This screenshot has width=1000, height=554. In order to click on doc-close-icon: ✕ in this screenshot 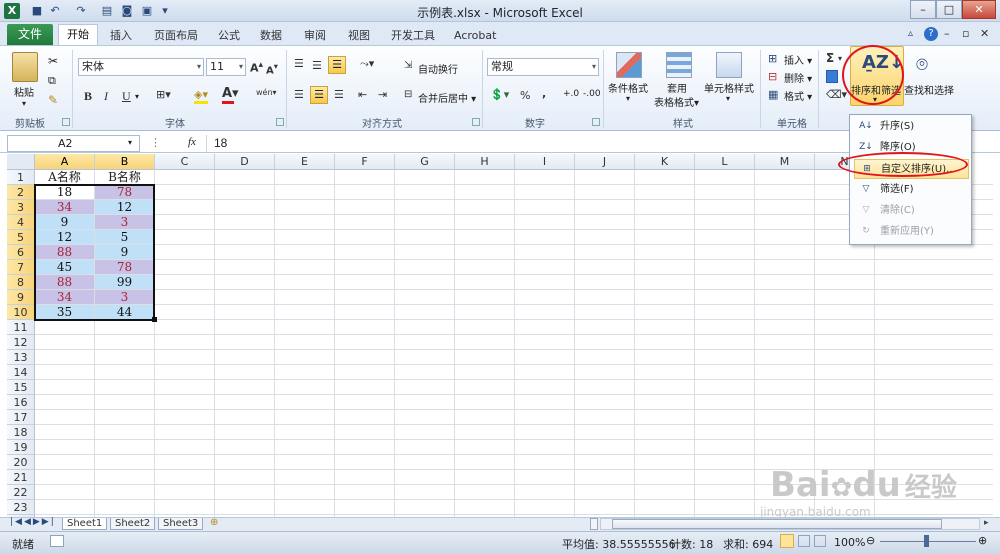, I will do `click(984, 33)`.